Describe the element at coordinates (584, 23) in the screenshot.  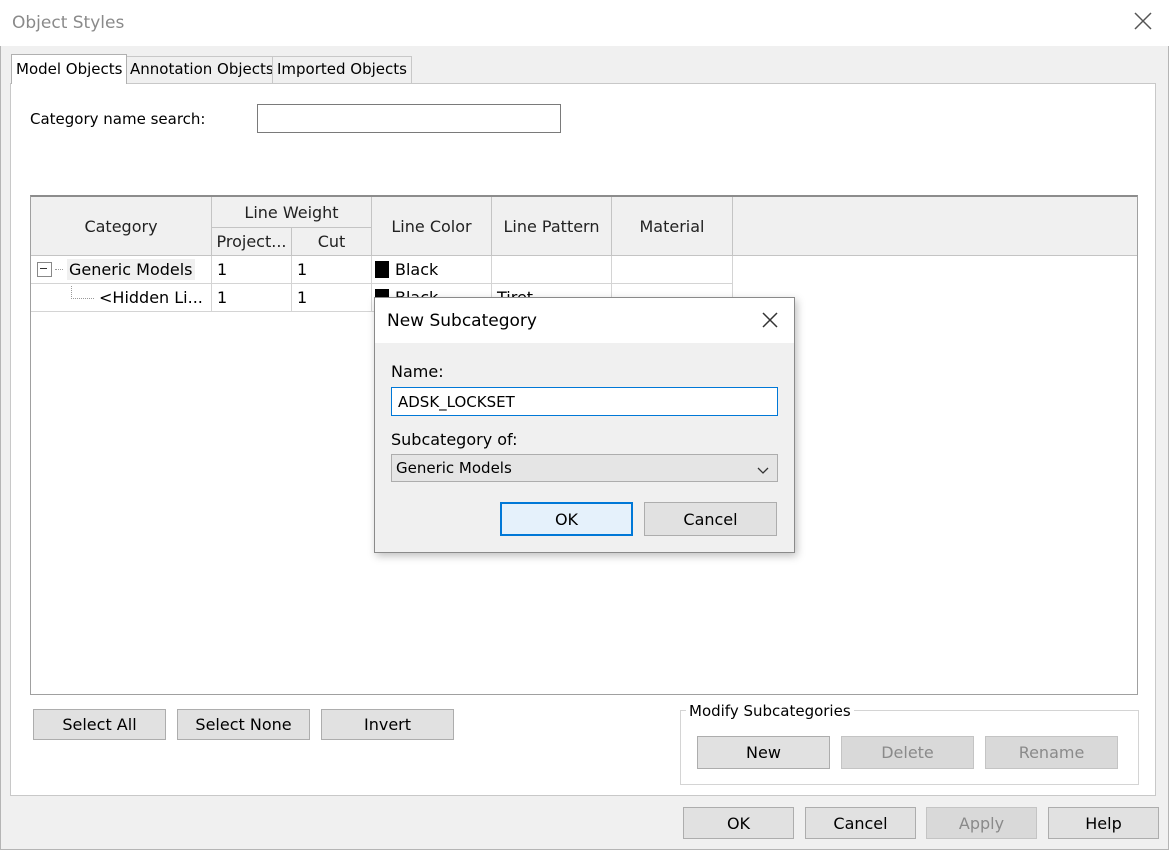
I see `title-bar` at that location.